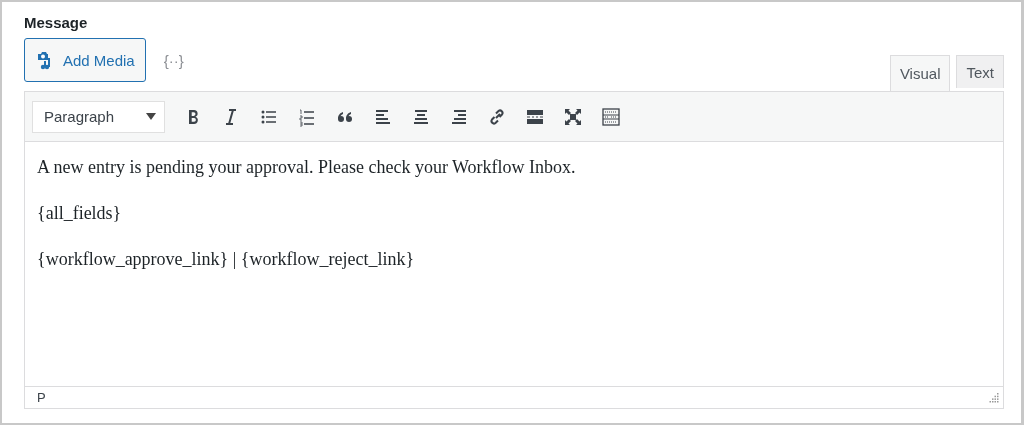 The height and width of the screenshot is (425, 1024). What do you see at coordinates (307, 116) in the screenshot?
I see `numbered-list-icon` at bounding box center [307, 116].